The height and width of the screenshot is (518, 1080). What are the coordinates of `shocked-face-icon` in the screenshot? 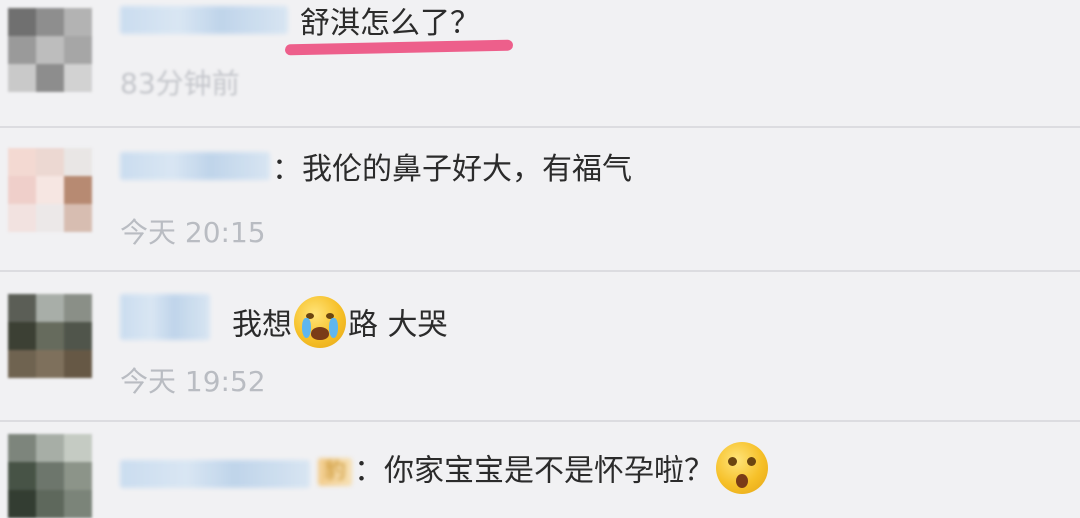 It's located at (742, 468).